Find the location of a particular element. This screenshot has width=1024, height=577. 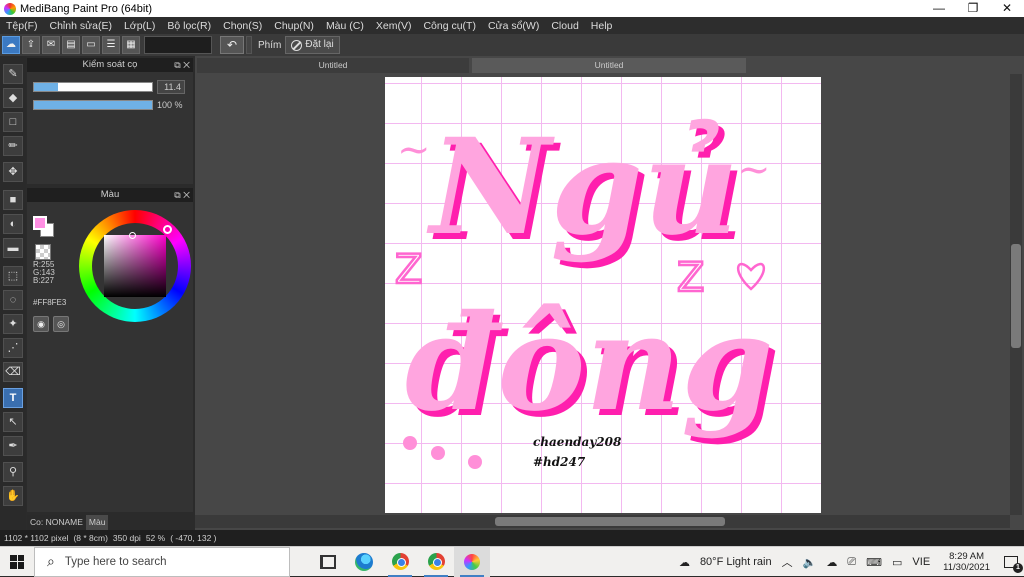

hand-tool-icon: ✋ is located at coordinates (13, 496).